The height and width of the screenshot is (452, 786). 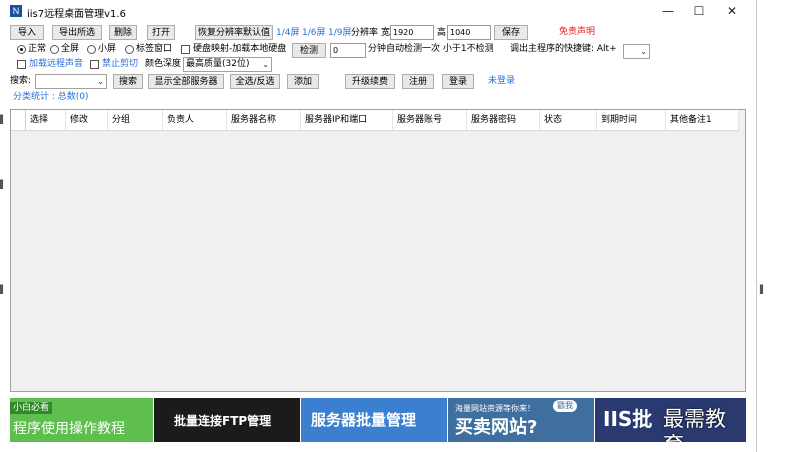 I want to click on delete-button: 删除, so click(x=123, y=32).